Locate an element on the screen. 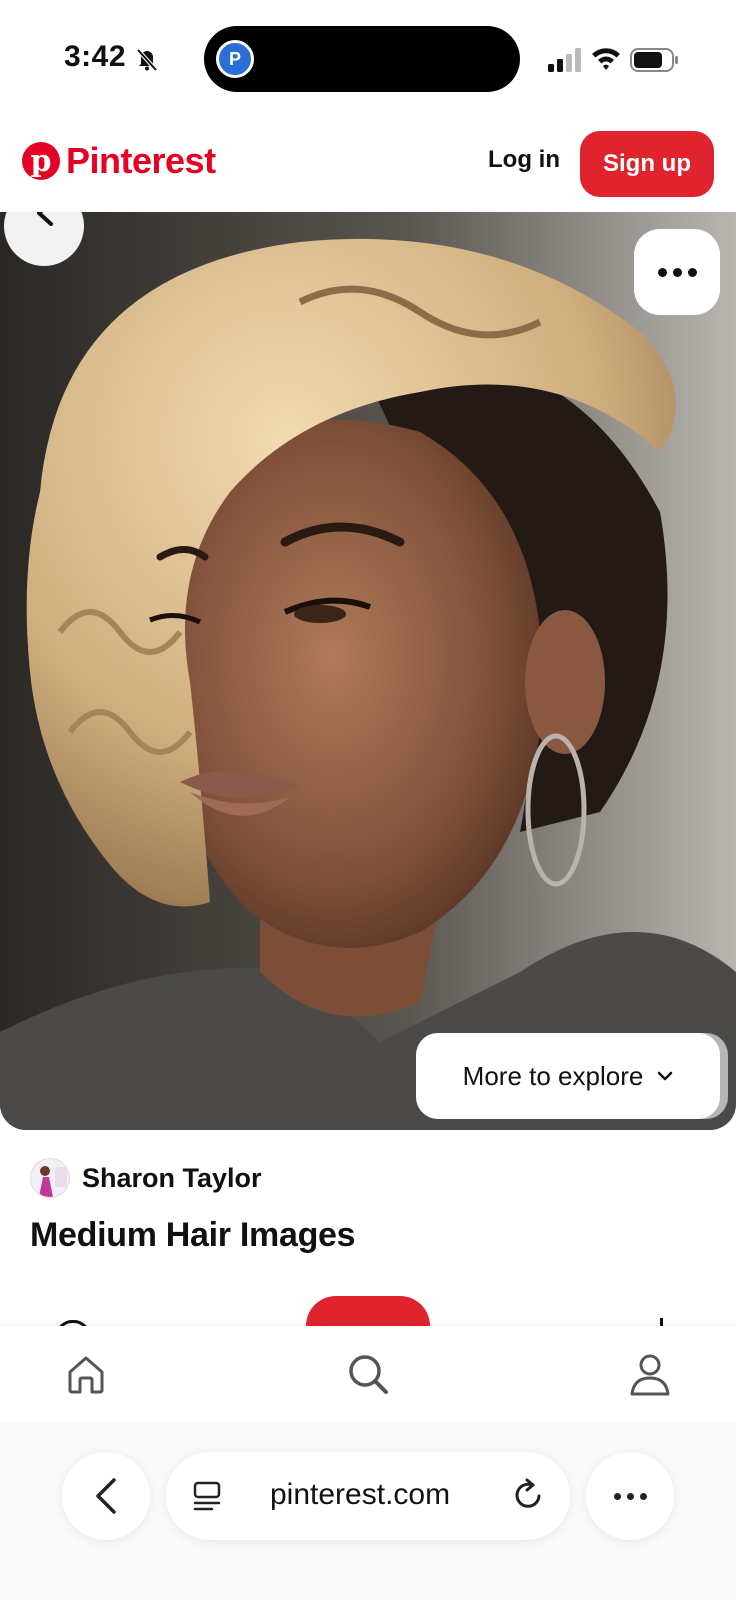 The height and width of the screenshot is (1600, 736). battery-icon is located at coordinates (654, 60).